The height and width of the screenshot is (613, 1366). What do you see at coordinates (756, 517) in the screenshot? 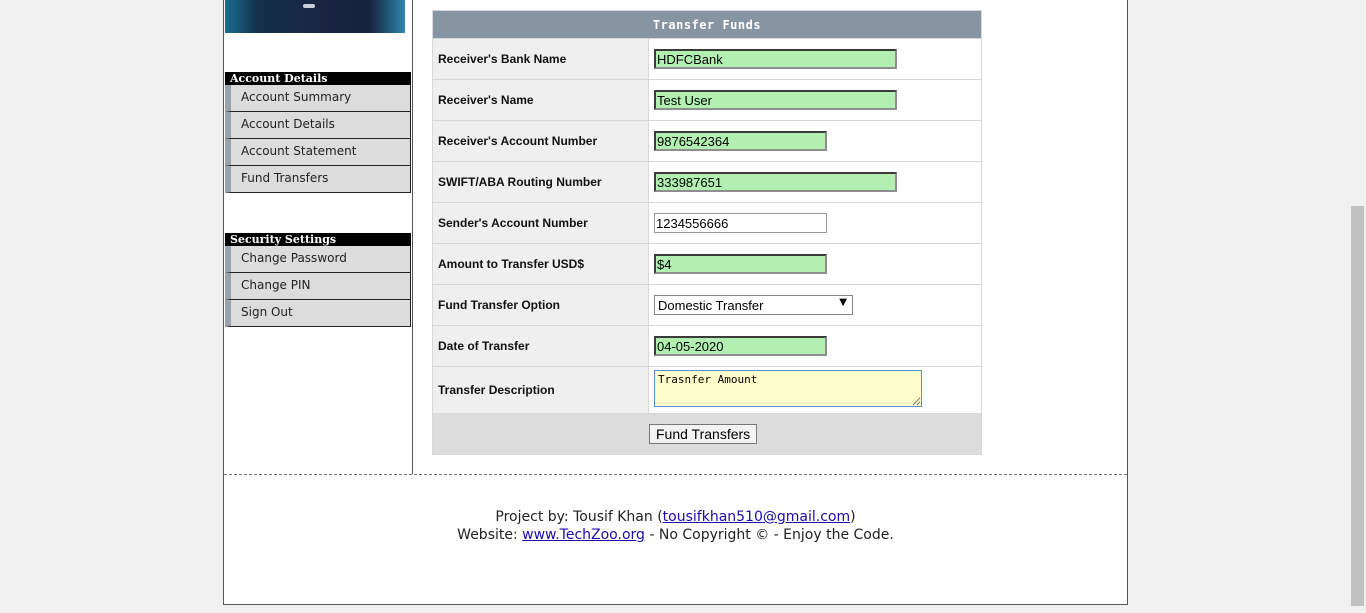
I see `email-link: tousifkhan510@gmail.com` at bounding box center [756, 517].